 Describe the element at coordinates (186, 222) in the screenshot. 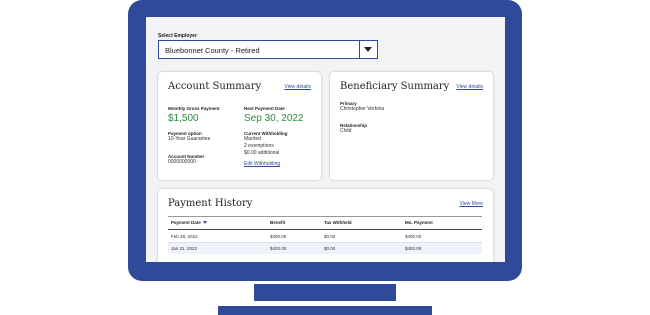

I see `column-header-label: Payment Date` at that location.